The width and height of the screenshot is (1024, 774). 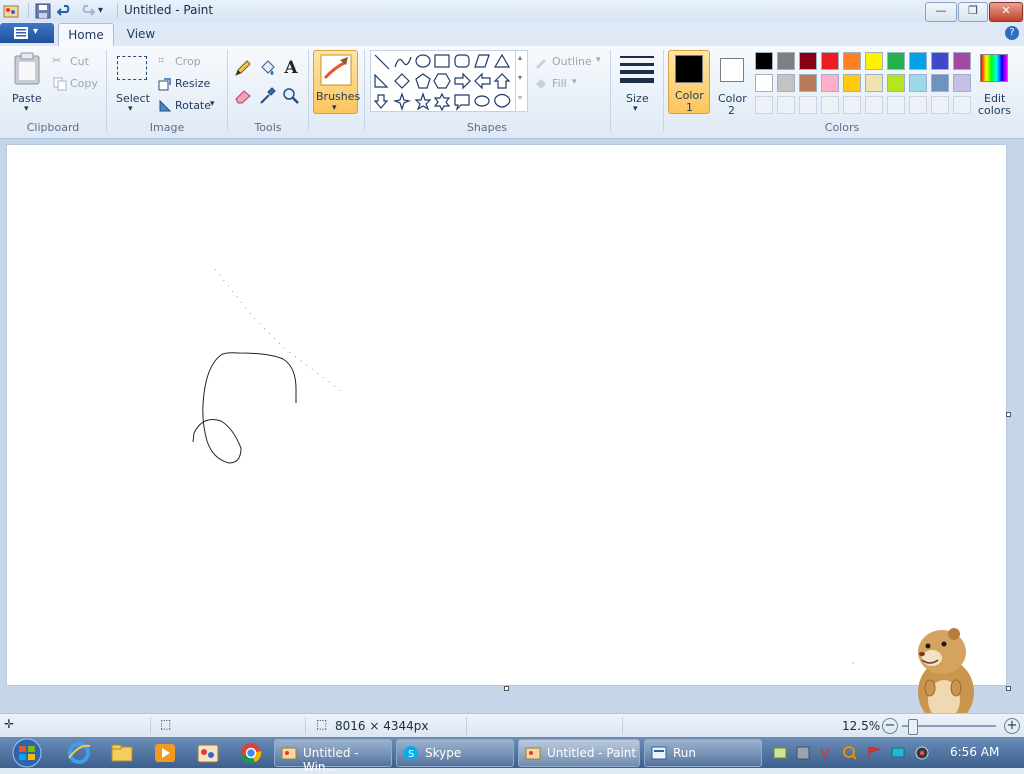 What do you see at coordinates (502, 100) in the screenshot?
I see `cloud-callout-icon` at bounding box center [502, 100].